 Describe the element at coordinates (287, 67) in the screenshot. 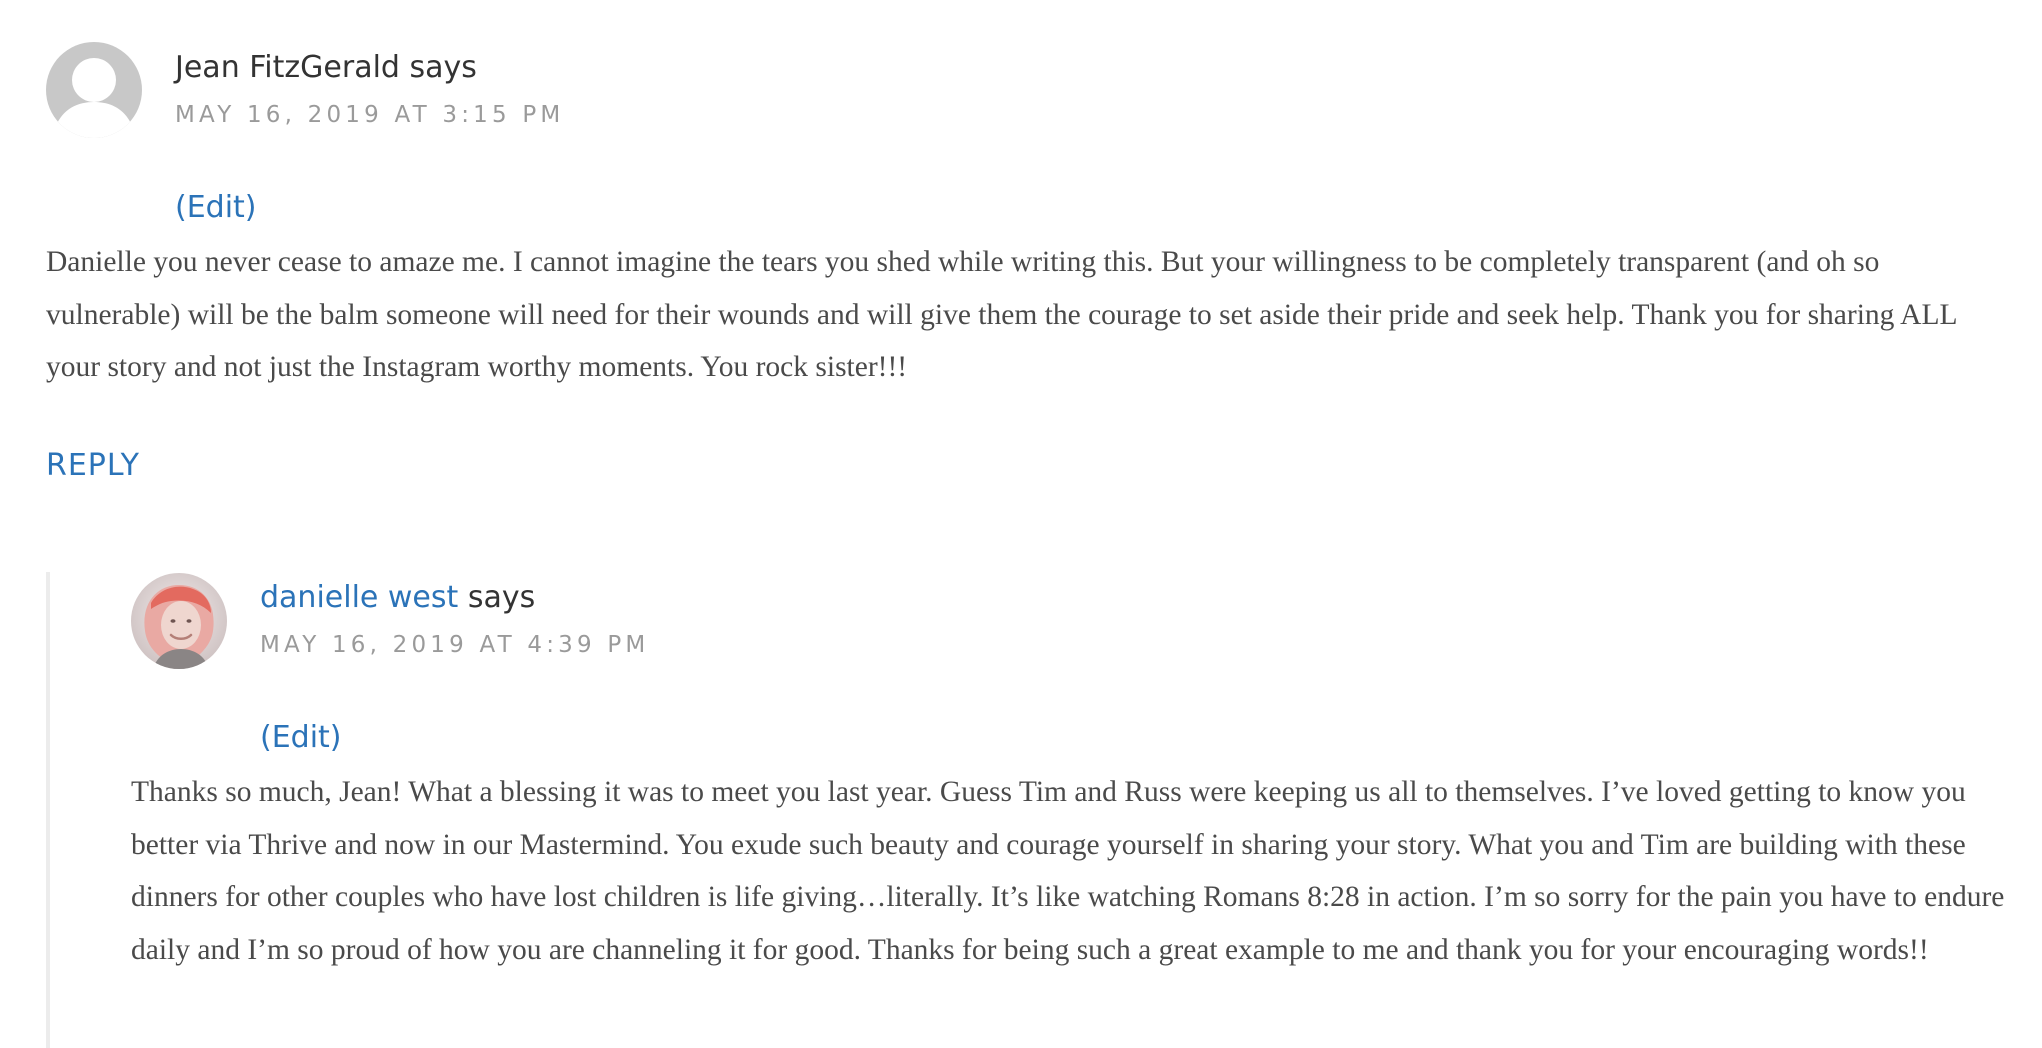

I see `comment-author-name: Jean FitzGerald` at that location.